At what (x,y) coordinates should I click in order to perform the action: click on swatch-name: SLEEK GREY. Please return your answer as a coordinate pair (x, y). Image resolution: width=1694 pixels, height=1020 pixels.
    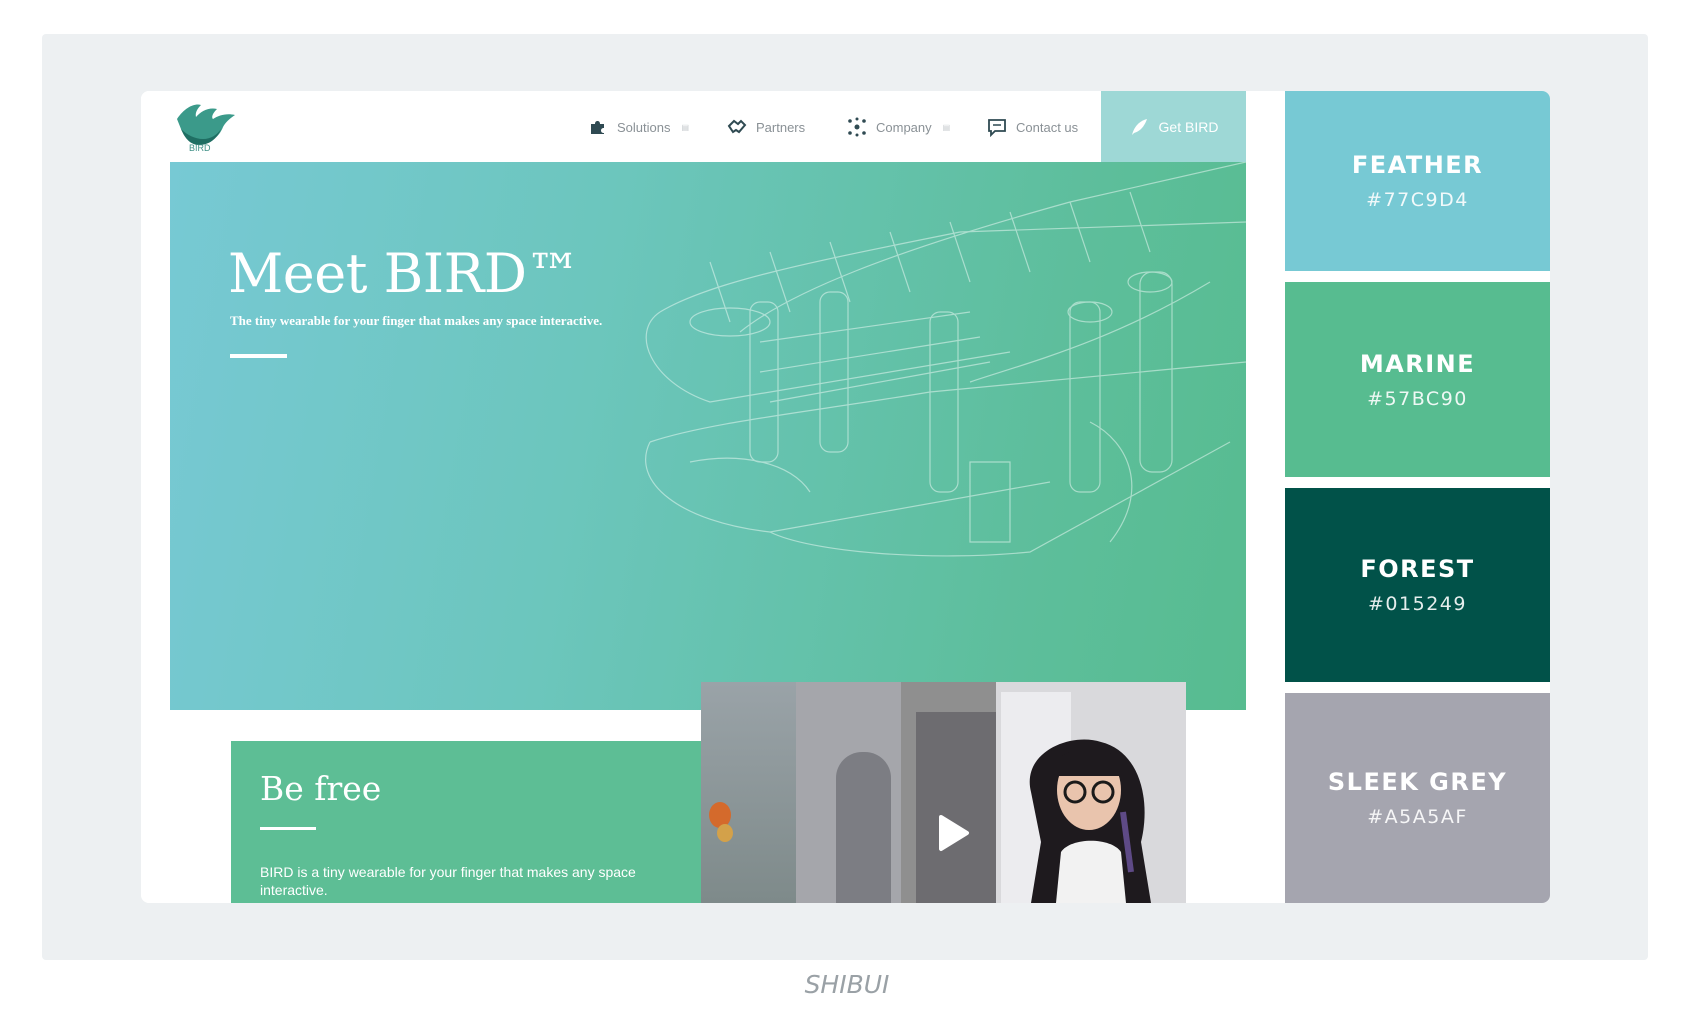
    Looking at the image, I should click on (1417, 782).